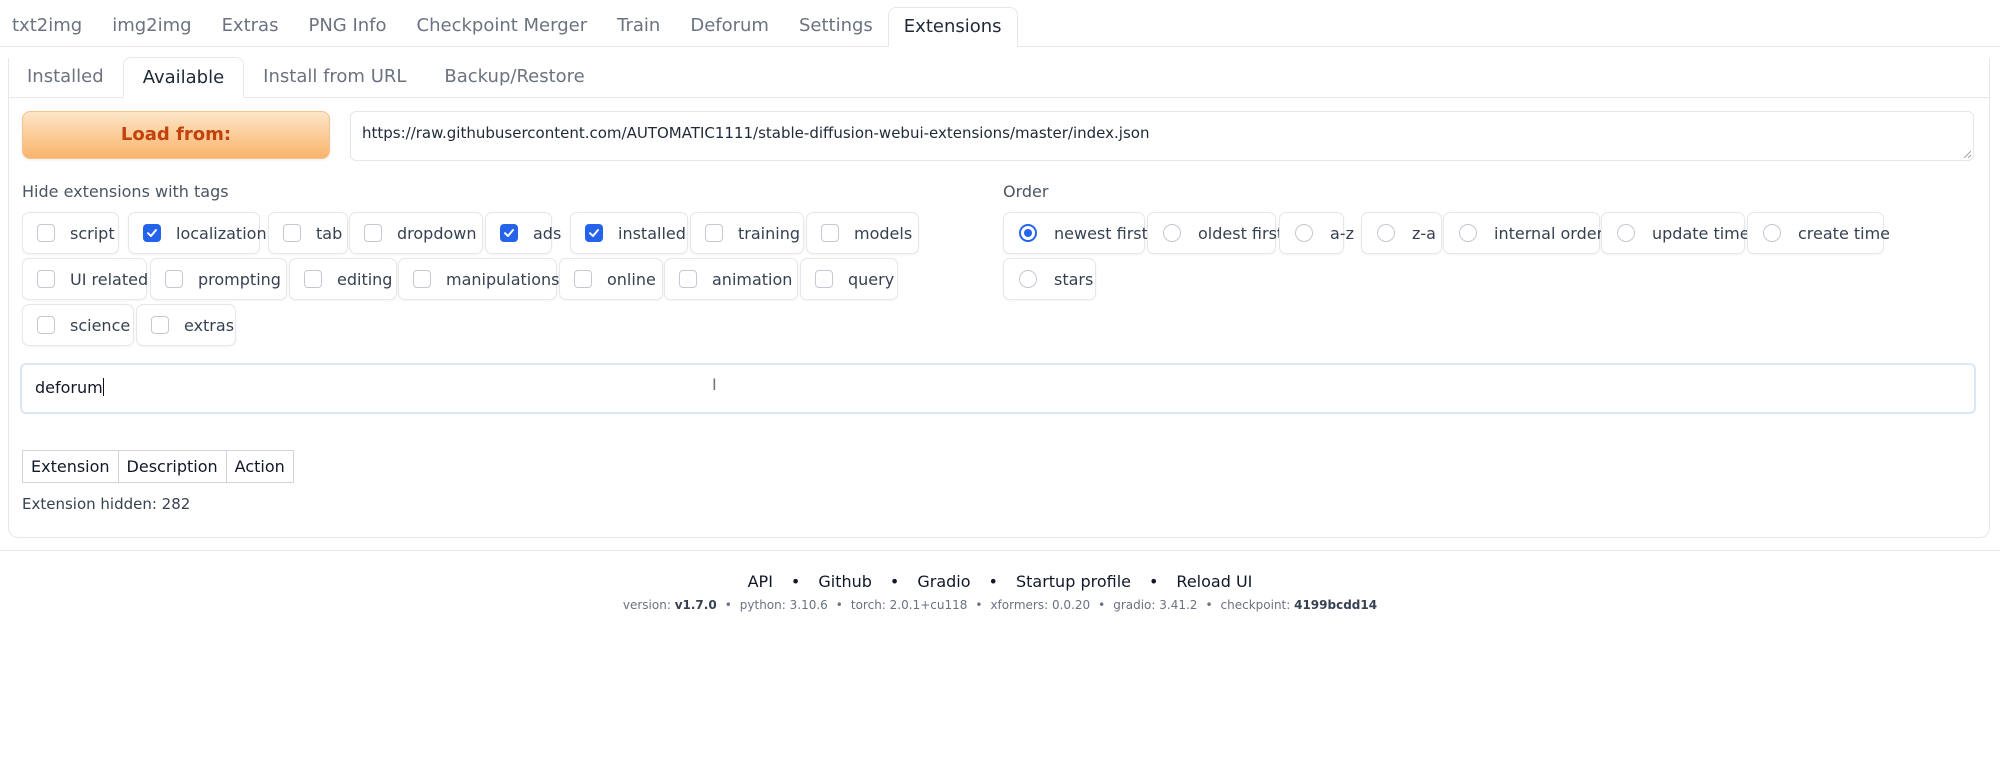 Image resolution: width=2000 pixels, height=775 pixels. What do you see at coordinates (173, 466) in the screenshot?
I see `column-description: Description` at bounding box center [173, 466].